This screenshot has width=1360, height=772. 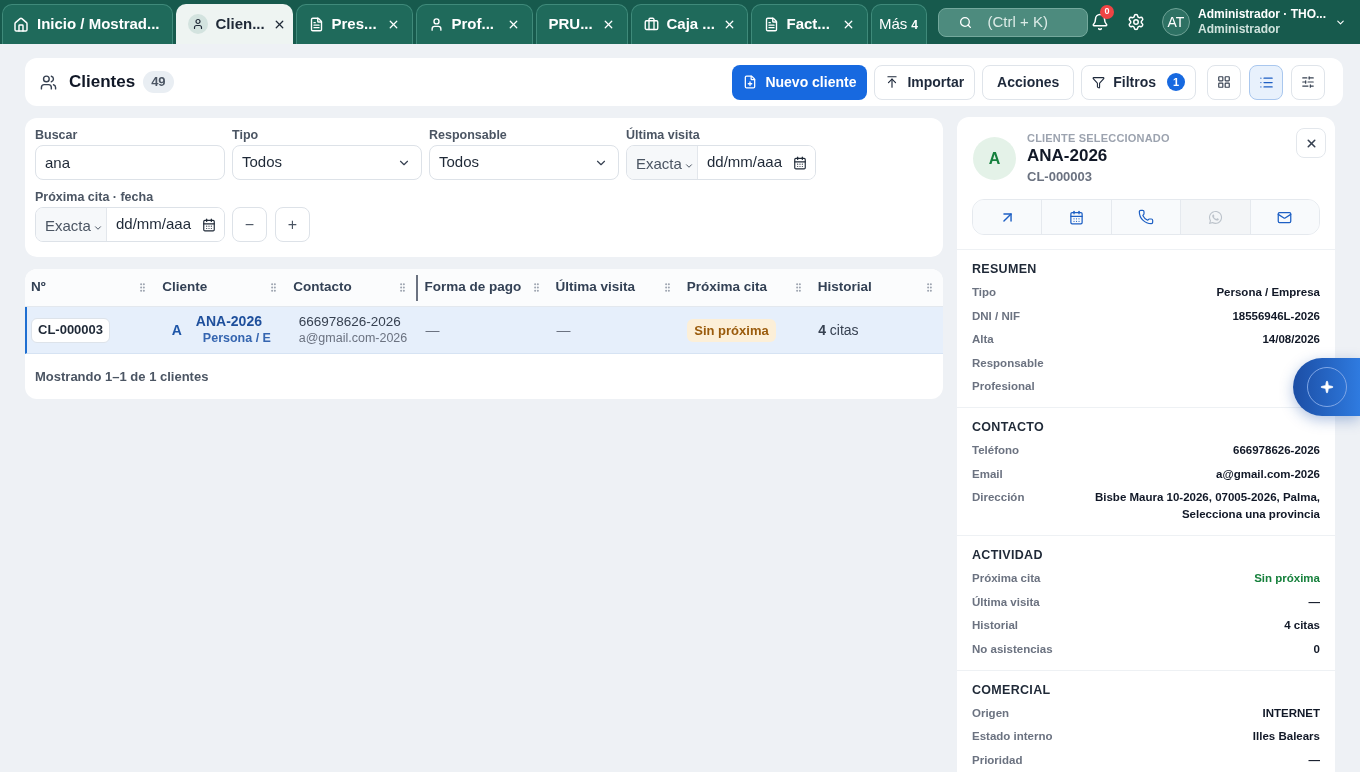 I want to click on status-text: Sin próxima, so click(x=1287, y=578).